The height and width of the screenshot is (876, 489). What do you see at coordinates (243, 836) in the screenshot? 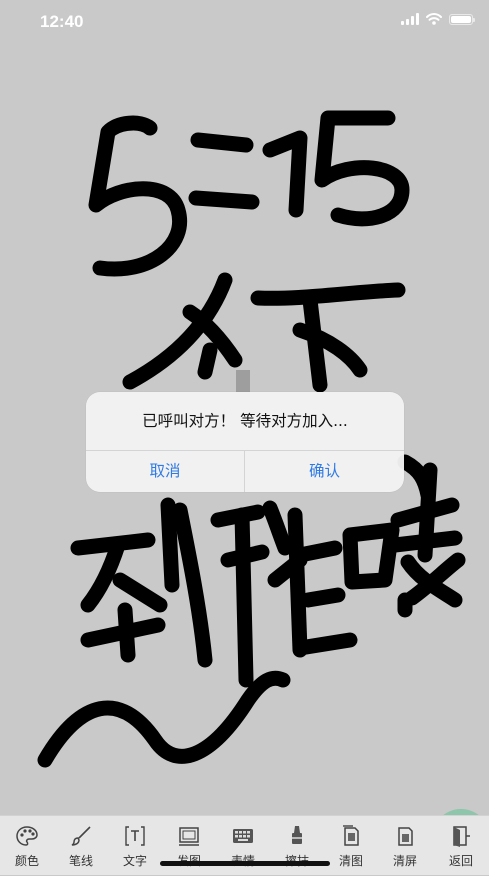
I see `keyboard-icon` at bounding box center [243, 836].